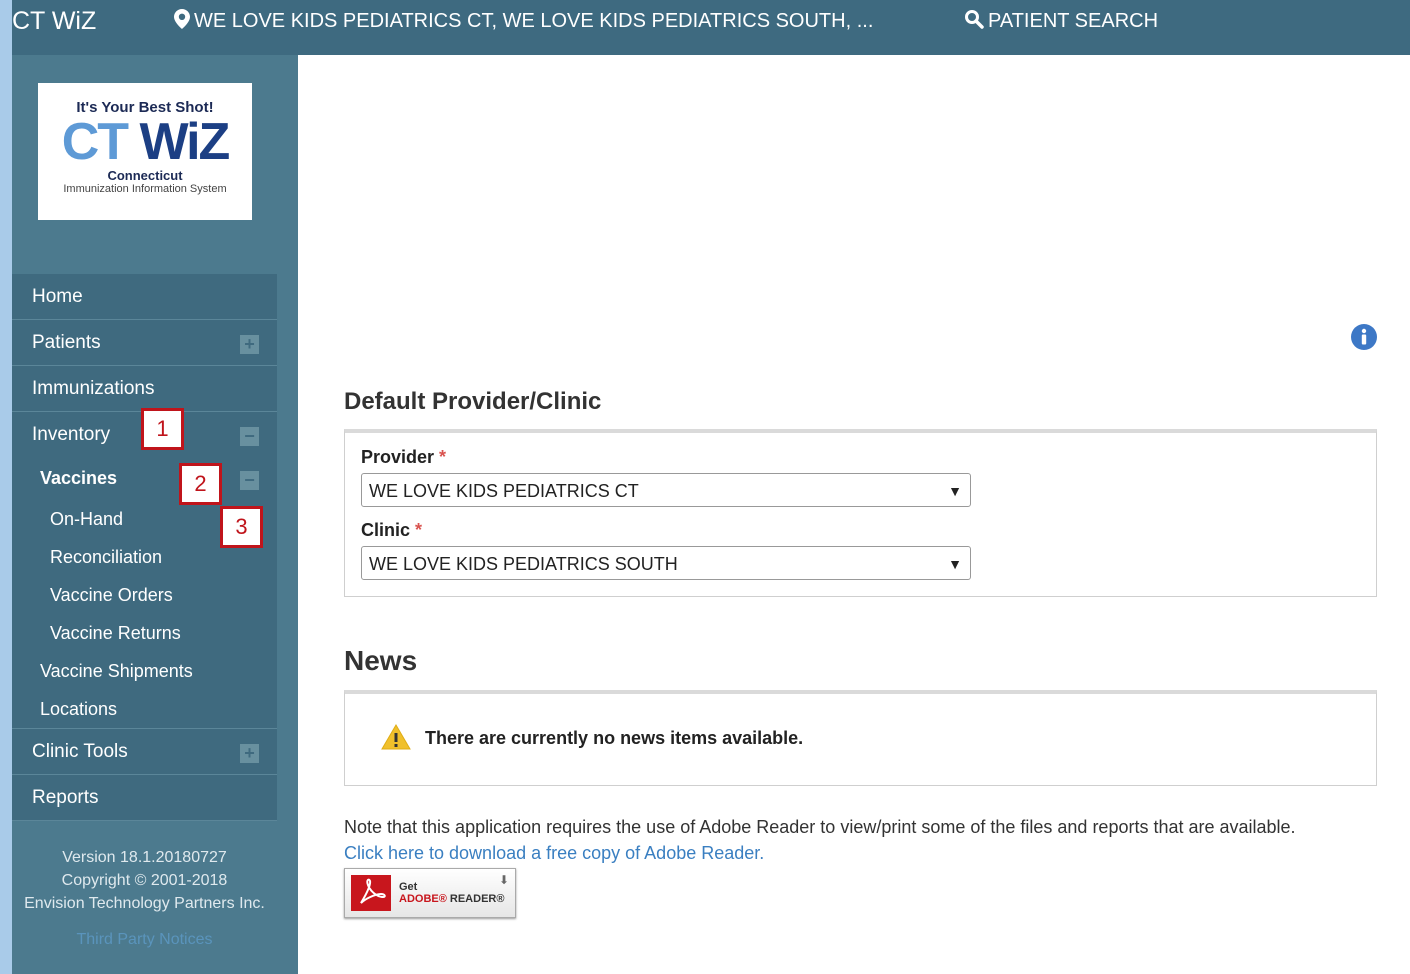 Image resolution: width=1410 pixels, height=974 pixels. What do you see at coordinates (144, 857) in the screenshot?
I see `version-text: Version 18.1.20180727` at bounding box center [144, 857].